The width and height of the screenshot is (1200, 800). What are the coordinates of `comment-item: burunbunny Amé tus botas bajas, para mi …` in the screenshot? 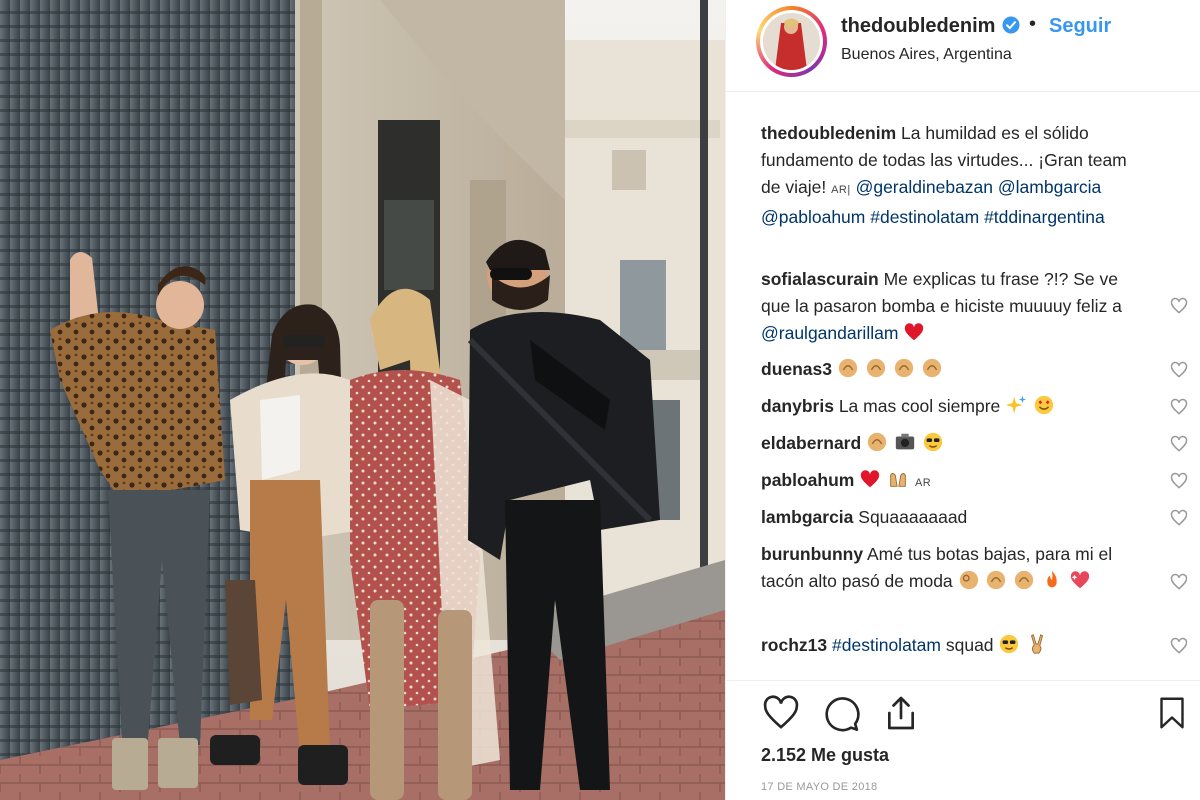 It's located at (956, 568).